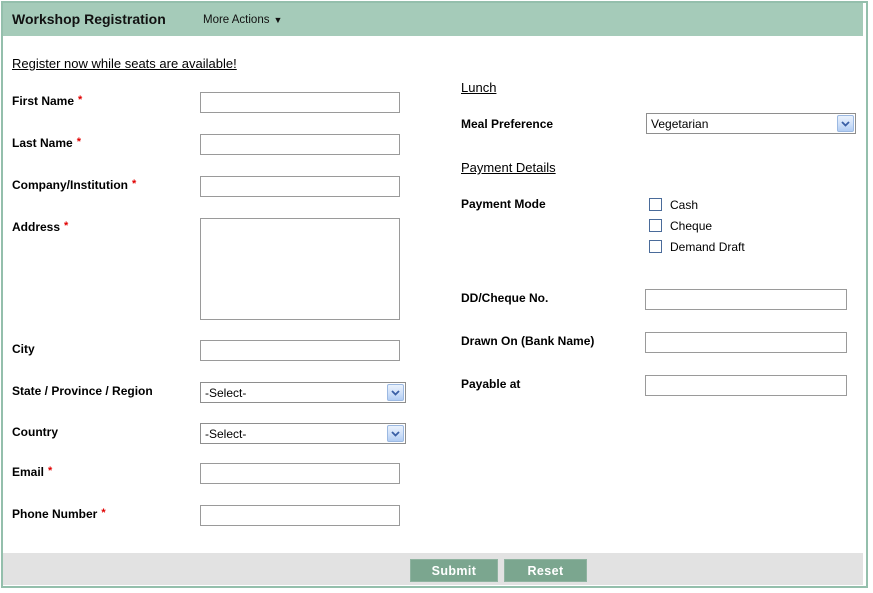 This screenshot has width=873, height=593. What do you see at coordinates (303, 433) in the screenshot?
I see `country-select: -Select-` at bounding box center [303, 433].